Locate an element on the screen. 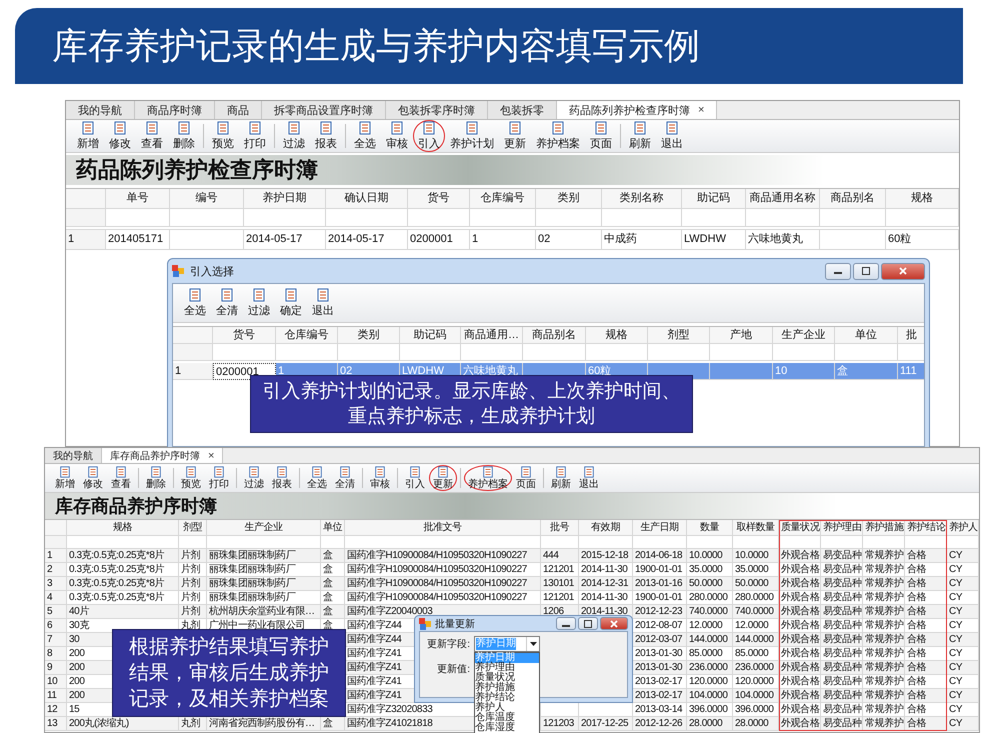 The image size is (983, 733). column-header: 单号 is located at coordinates (138, 199).